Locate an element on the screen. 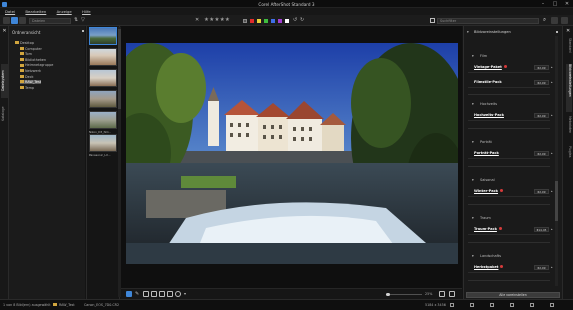 The height and width of the screenshot is (310, 573). color-label-none is located at coordinates (245, 20).